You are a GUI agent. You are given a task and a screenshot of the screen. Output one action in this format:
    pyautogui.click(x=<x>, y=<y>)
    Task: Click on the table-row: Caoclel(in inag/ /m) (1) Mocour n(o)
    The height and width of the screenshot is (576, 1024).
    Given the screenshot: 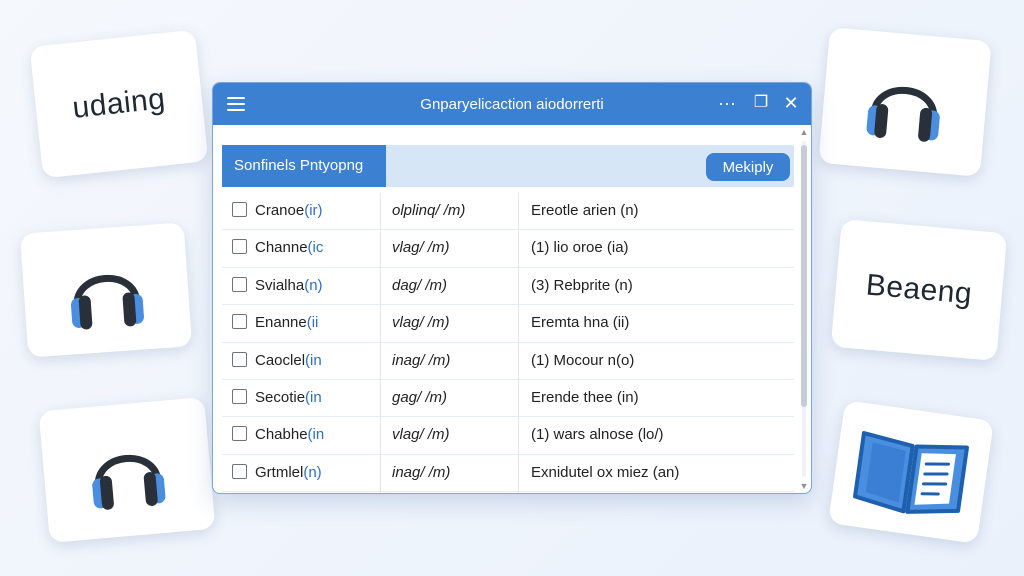 What is the action you would take?
    pyautogui.click(x=508, y=361)
    